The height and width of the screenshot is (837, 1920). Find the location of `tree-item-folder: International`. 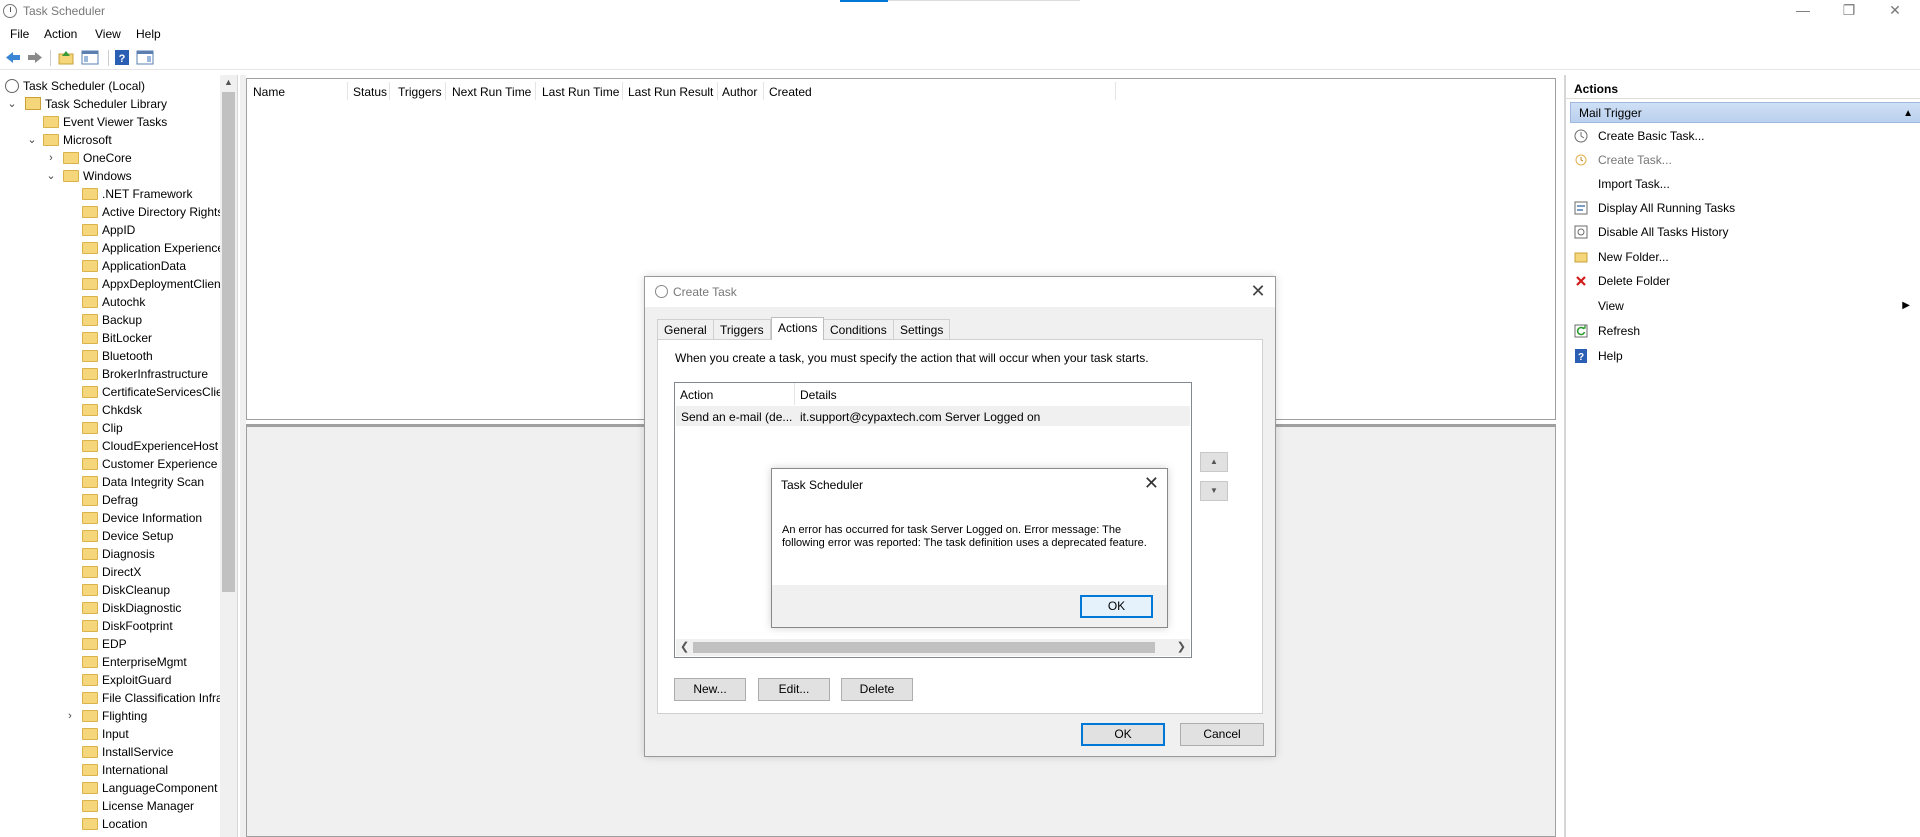

tree-item-folder: International is located at coordinates (125, 770).